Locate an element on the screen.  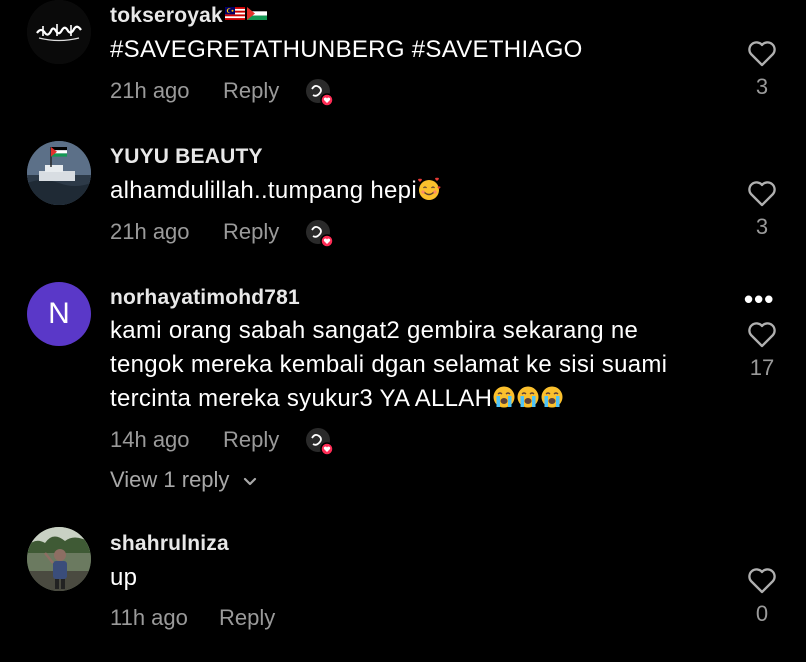
malaysia-flag-icon is located at coordinates (234, 13).